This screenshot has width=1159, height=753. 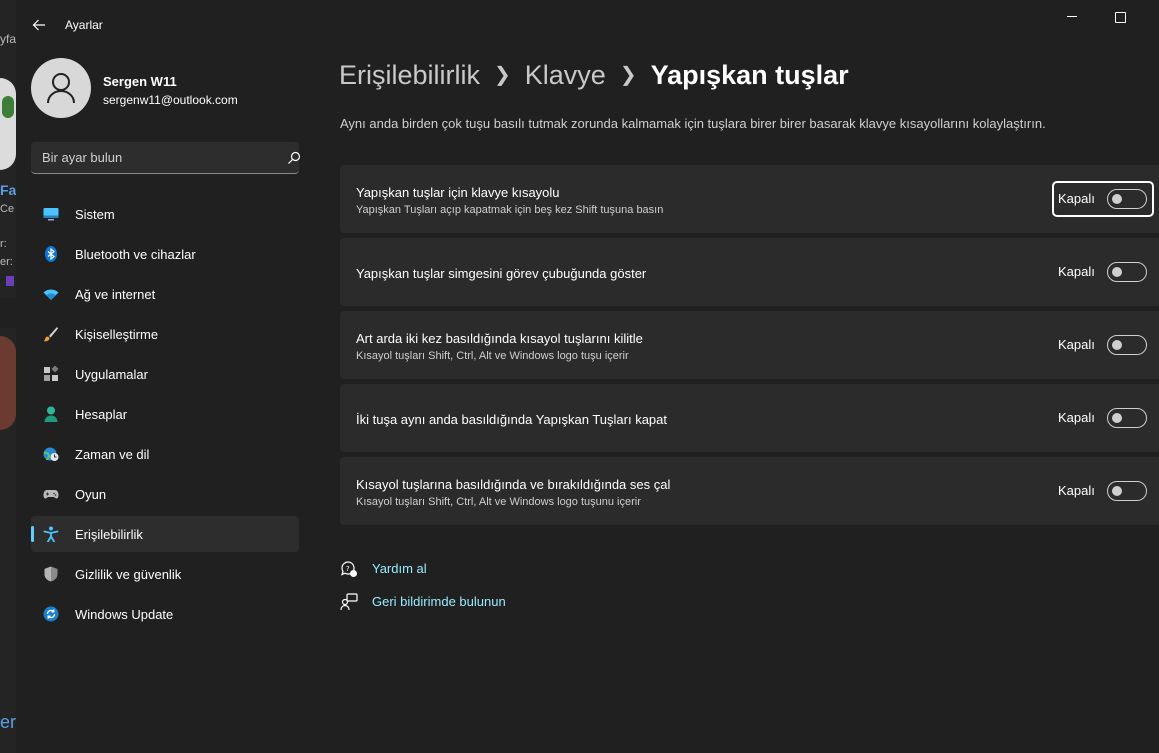 I want to click on toggle-lock-shortcut: Kapalı, so click(x=1103, y=345).